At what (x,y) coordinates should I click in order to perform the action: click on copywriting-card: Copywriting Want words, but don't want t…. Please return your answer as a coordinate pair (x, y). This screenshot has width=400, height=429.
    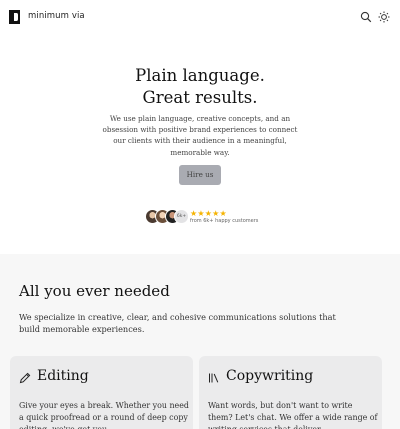
    Looking at the image, I should click on (290, 392).